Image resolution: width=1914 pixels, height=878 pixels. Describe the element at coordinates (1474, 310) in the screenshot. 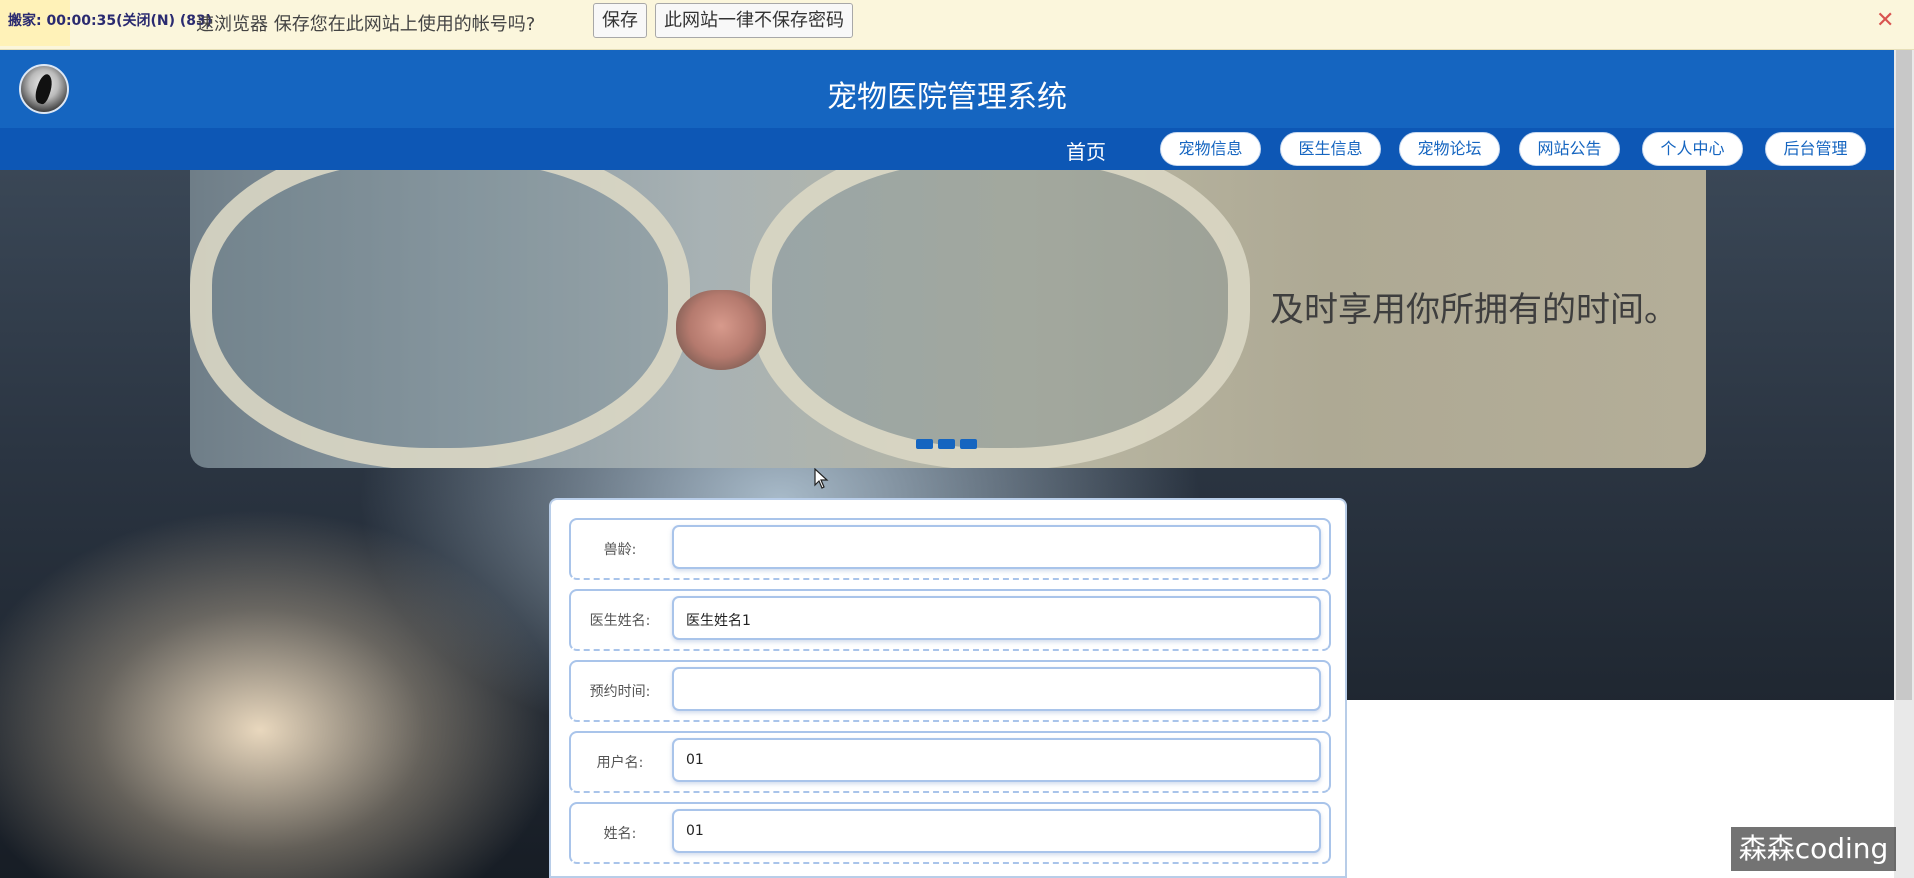

I see `banner-slogan: 及时享用你所拥有的时间。` at that location.